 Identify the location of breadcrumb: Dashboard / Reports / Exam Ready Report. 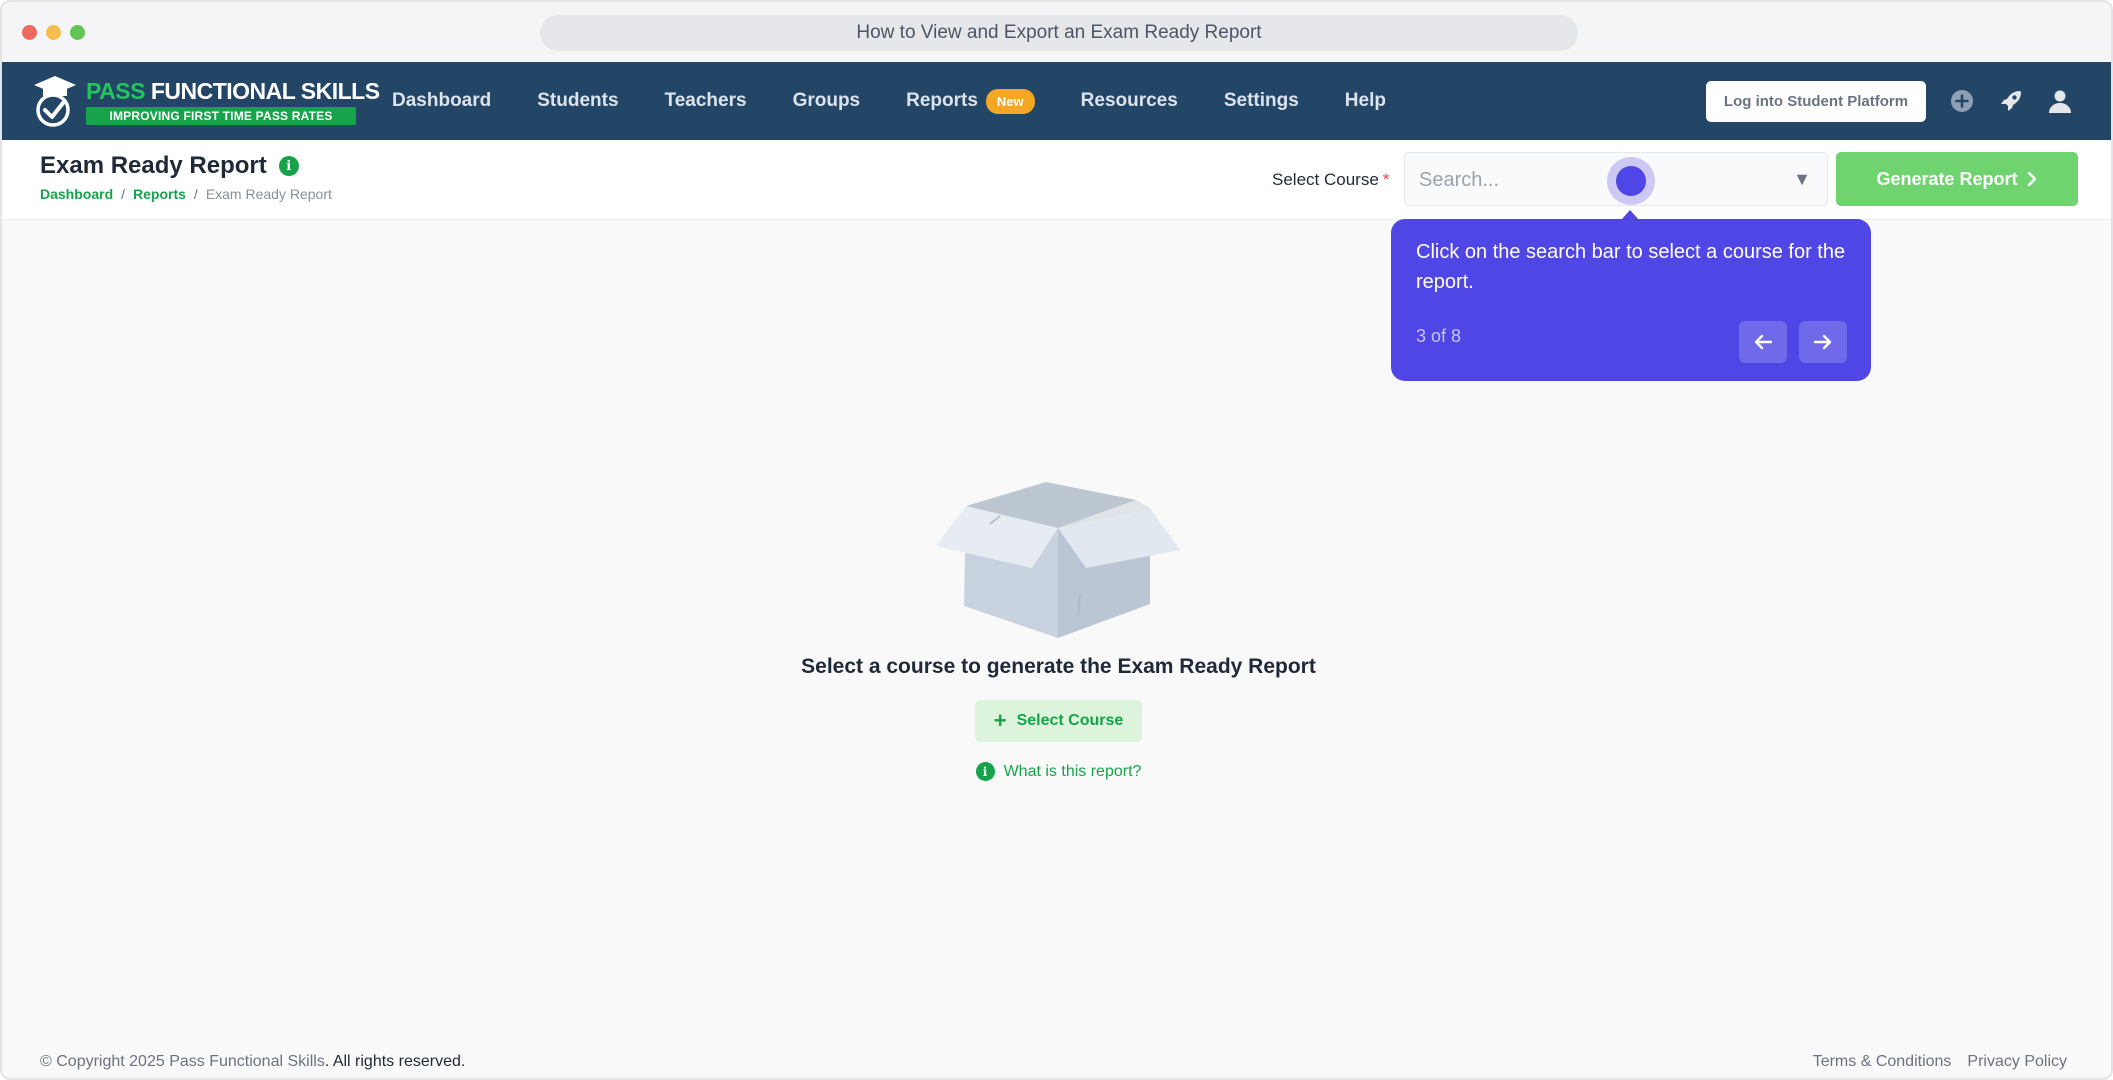
(186, 194).